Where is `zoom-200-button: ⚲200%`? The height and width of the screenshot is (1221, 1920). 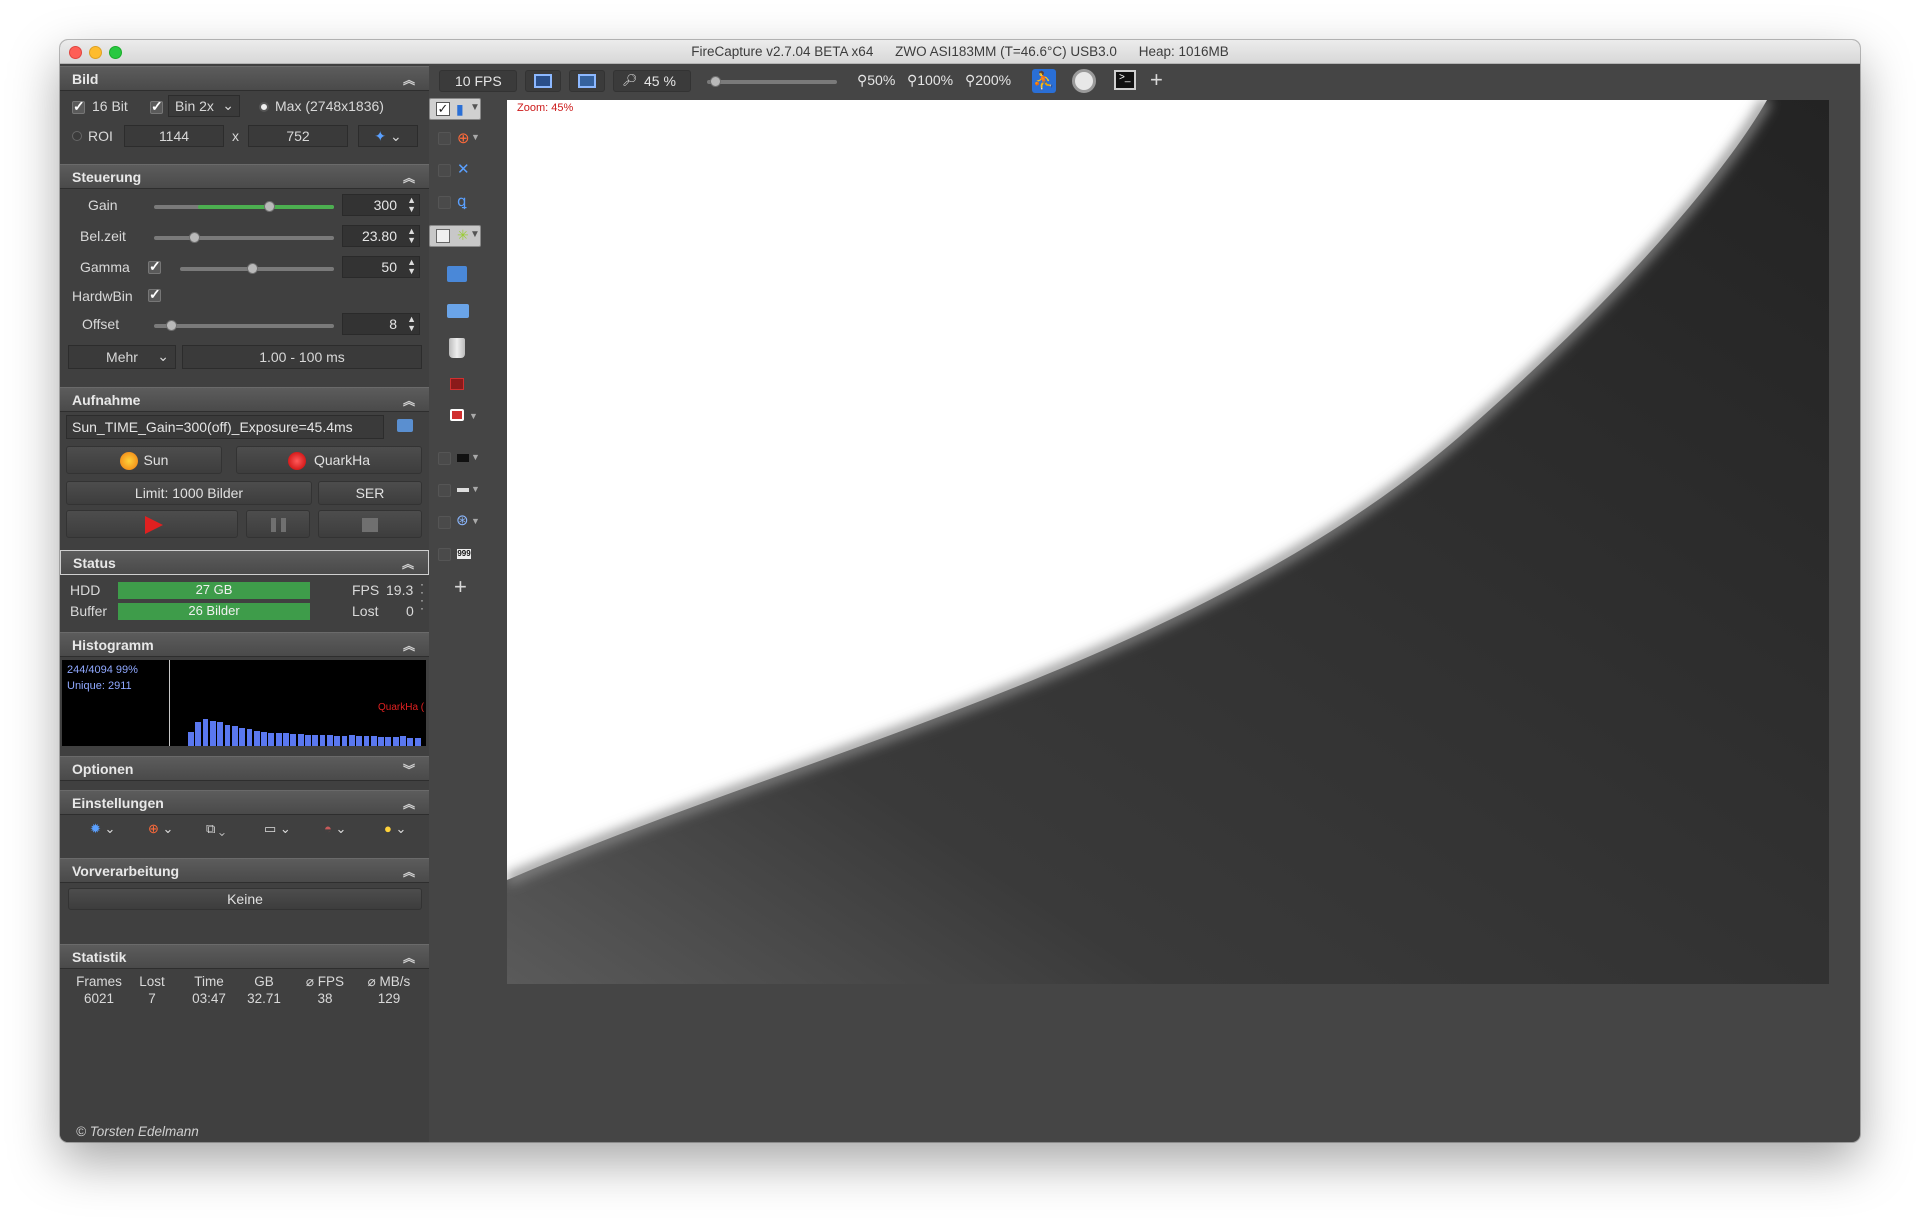
zoom-200-button: ⚲200% is located at coordinates (988, 80).